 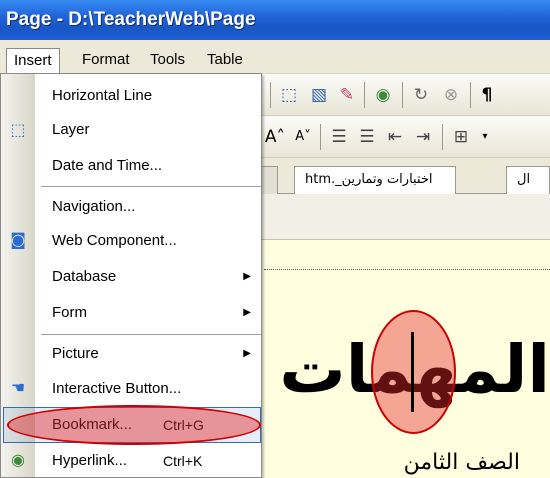 What do you see at coordinates (524, 179) in the screenshot?
I see `tab-label: ال` at bounding box center [524, 179].